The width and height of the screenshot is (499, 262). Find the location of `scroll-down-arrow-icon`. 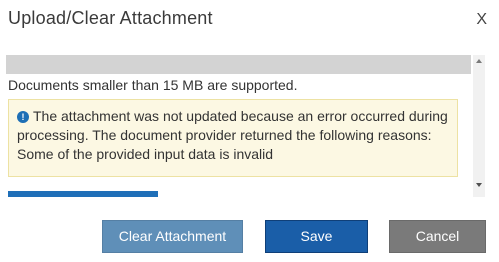

scroll-down-arrow-icon is located at coordinates (479, 185).